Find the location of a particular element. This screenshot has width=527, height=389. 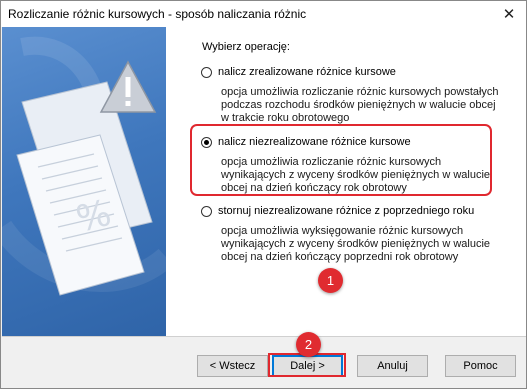

step-badge-1: 1 is located at coordinates (330, 280).